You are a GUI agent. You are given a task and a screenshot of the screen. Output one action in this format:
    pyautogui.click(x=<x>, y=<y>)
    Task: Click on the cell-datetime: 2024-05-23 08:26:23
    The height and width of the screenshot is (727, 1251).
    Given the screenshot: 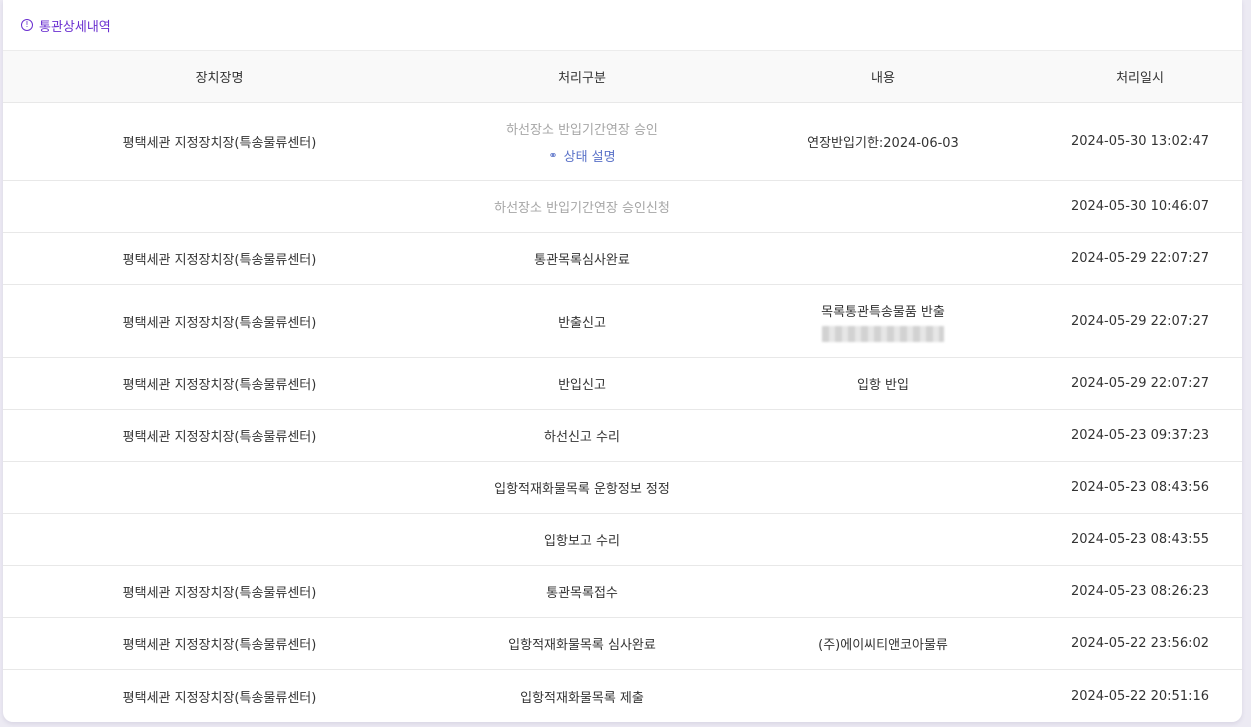 What is the action you would take?
    pyautogui.click(x=1140, y=591)
    